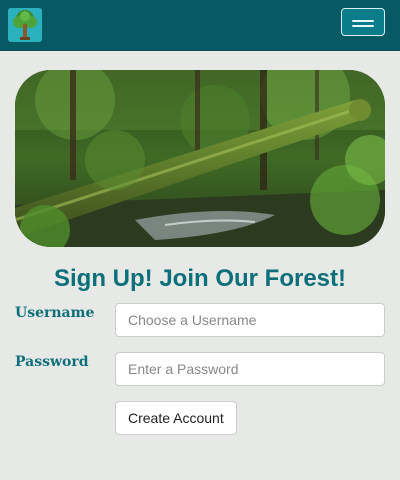 Image resolution: width=400 pixels, height=480 pixels. Describe the element at coordinates (200, 25) in the screenshot. I see `top-navbar` at that location.